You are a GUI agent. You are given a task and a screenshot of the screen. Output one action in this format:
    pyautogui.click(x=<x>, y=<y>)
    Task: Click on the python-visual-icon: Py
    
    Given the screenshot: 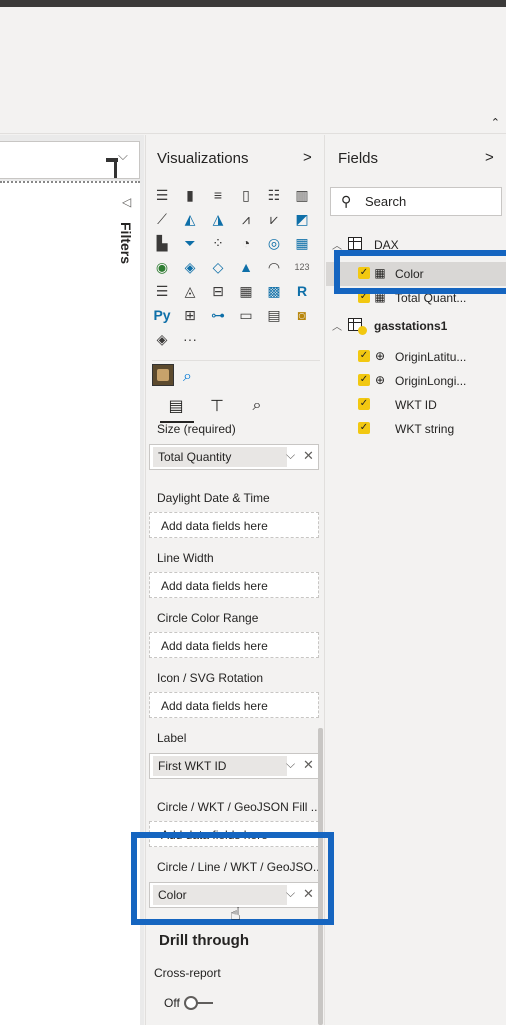 What is the action you would take?
    pyautogui.click(x=162, y=315)
    